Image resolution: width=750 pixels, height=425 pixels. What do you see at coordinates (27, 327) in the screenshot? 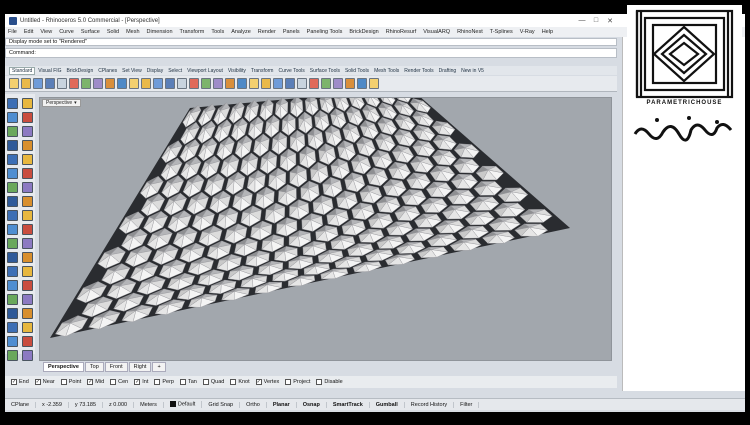
I see `point-edit-icon` at bounding box center [27, 327].